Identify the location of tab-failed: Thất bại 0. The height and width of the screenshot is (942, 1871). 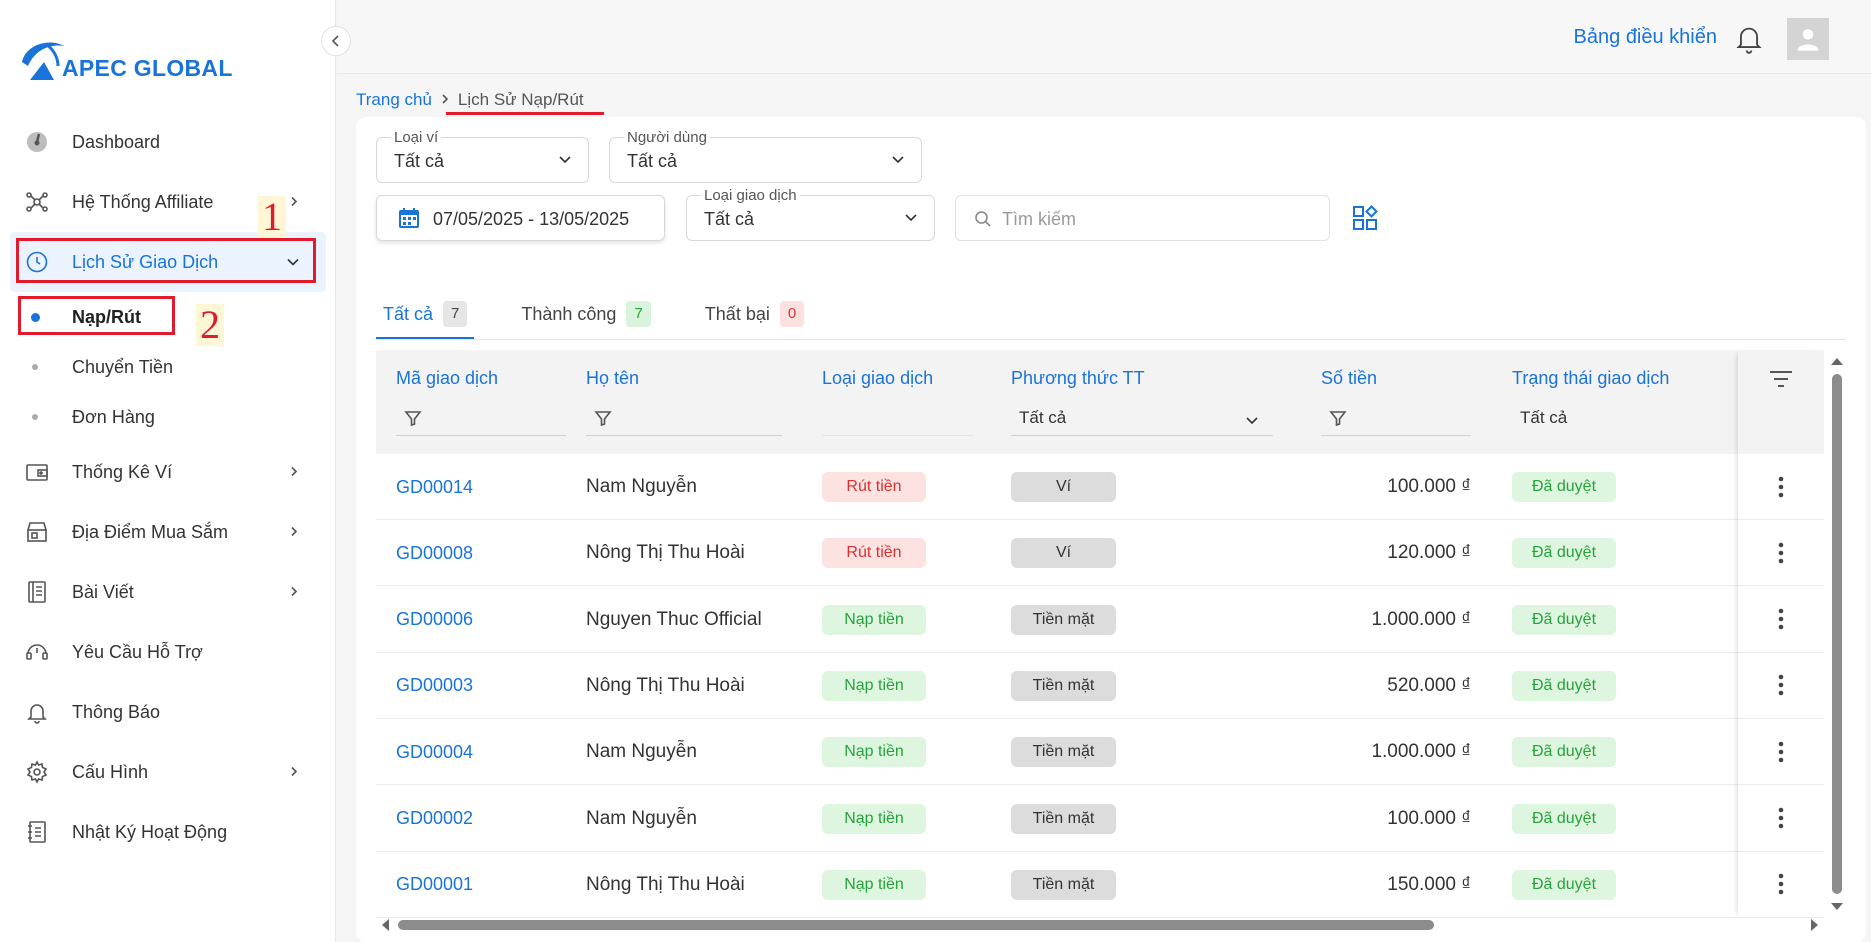
(754, 314).